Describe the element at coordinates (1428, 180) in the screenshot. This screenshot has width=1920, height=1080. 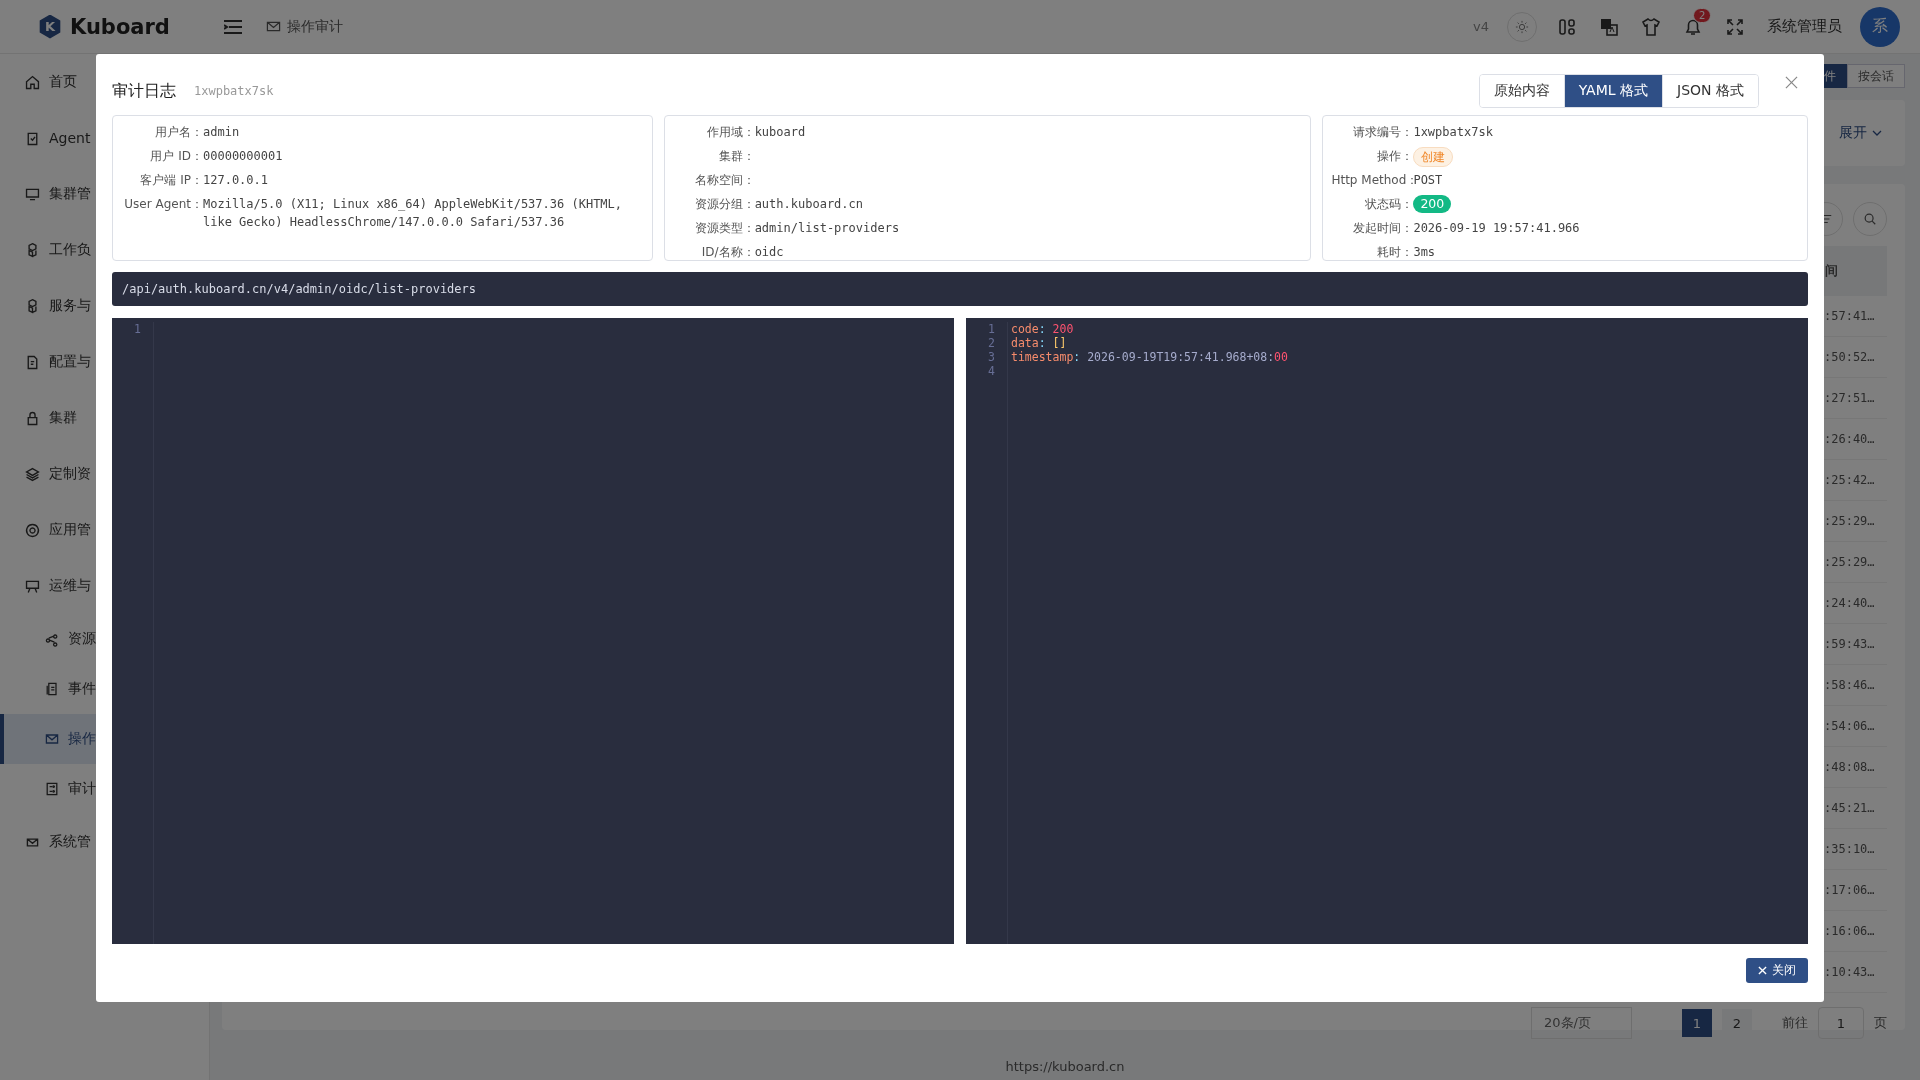
I see `field-value: POST` at that location.